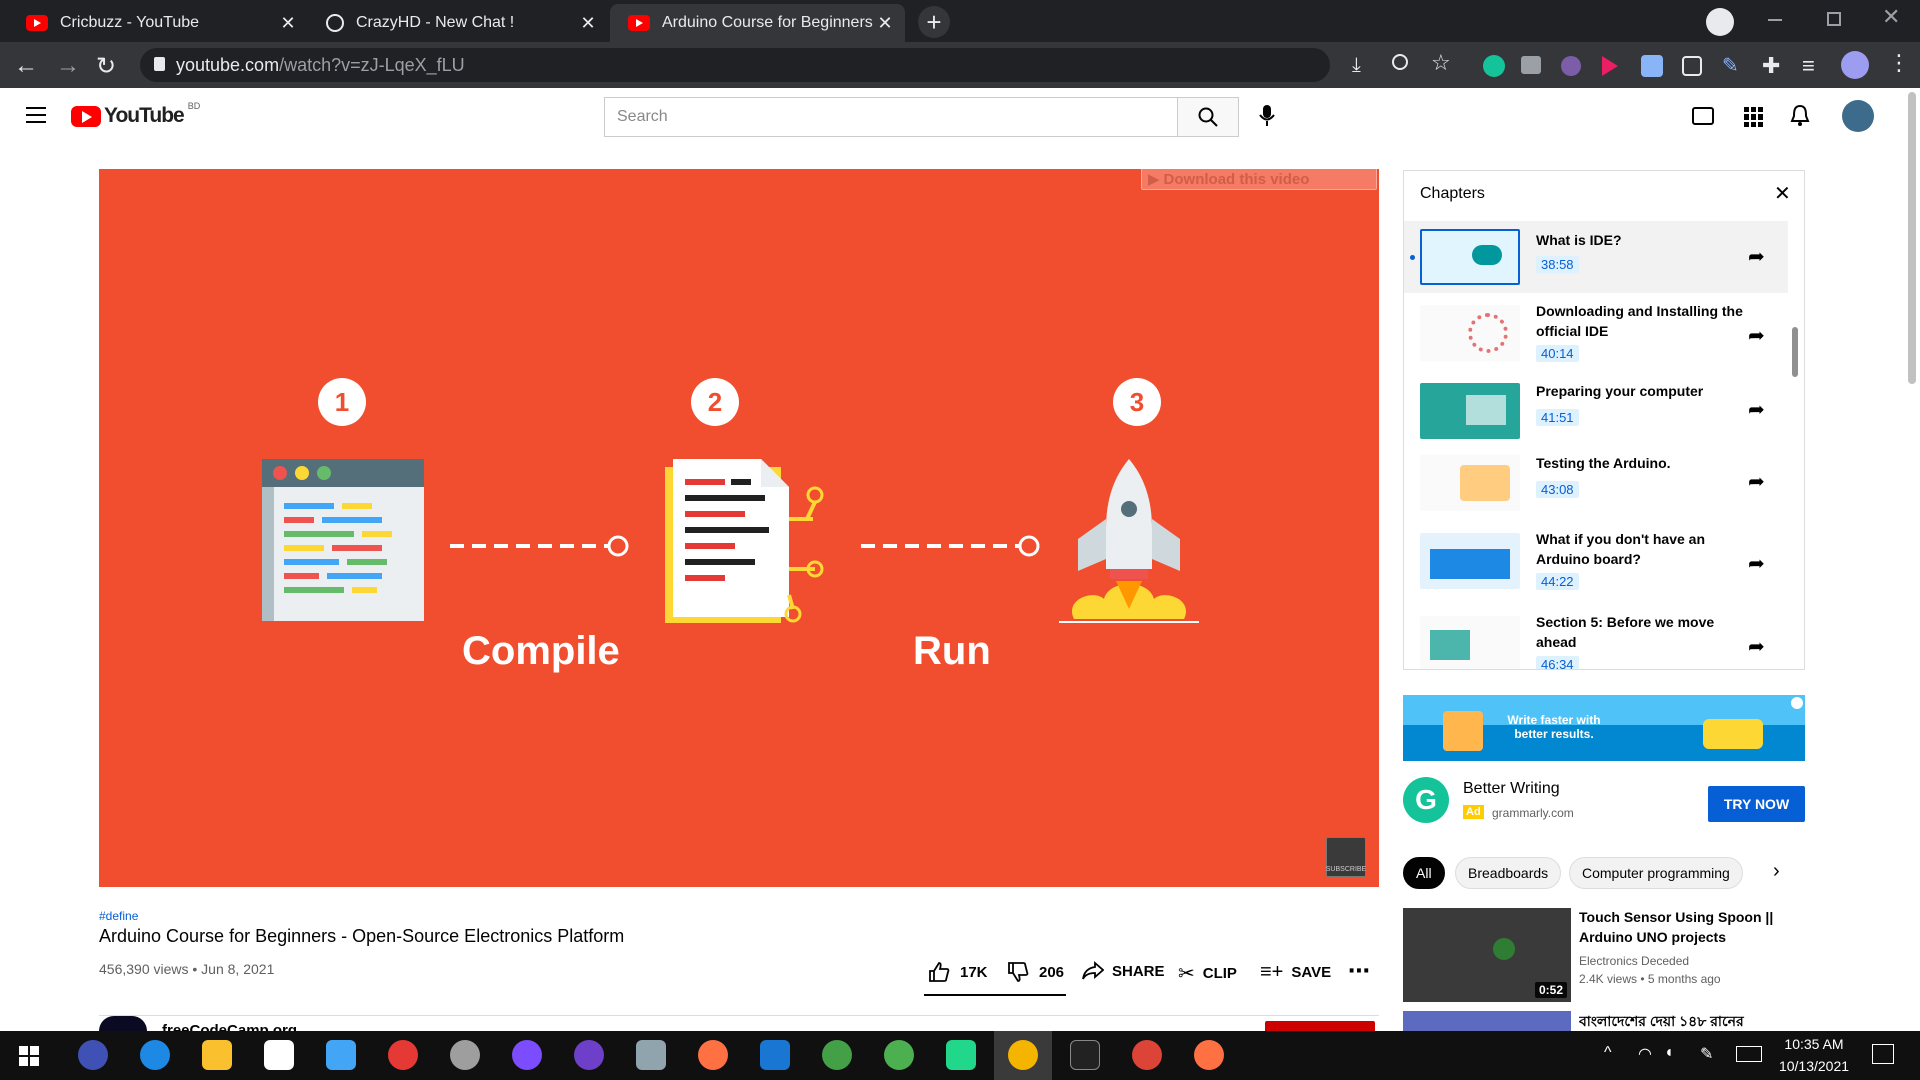  Describe the element at coordinates (1557, 417) in the screenshot. I see `chapter-timestamp: 41:51` at that location.